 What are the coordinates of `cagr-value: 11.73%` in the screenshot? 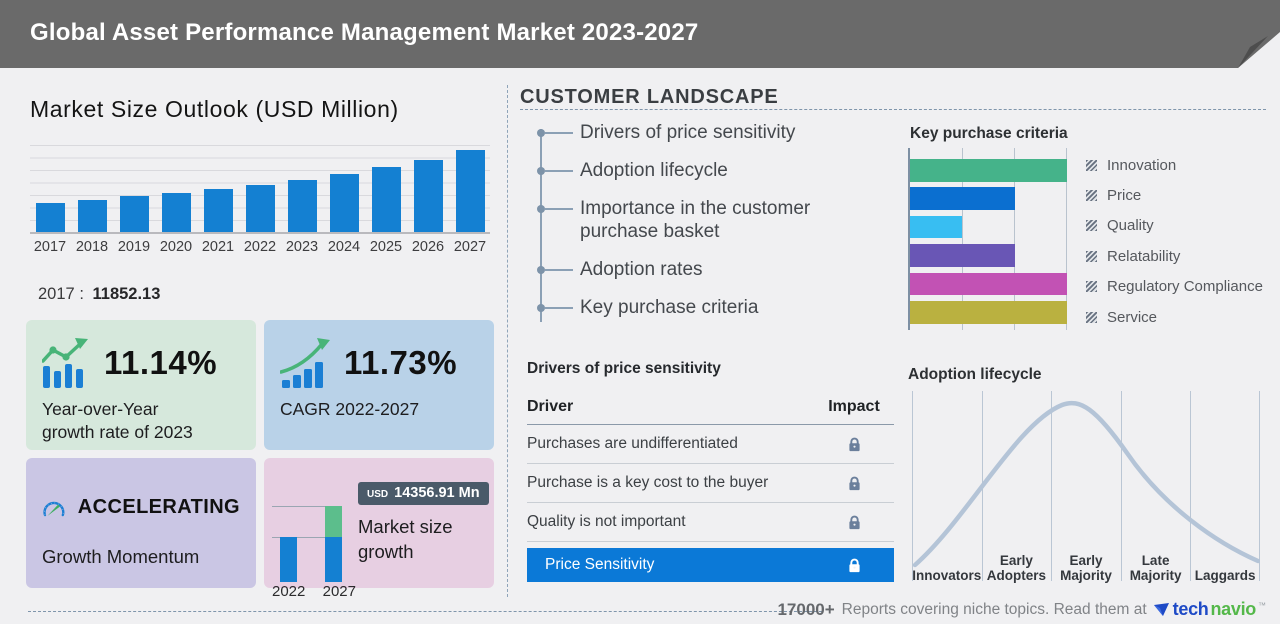 It's located at (401, 362).